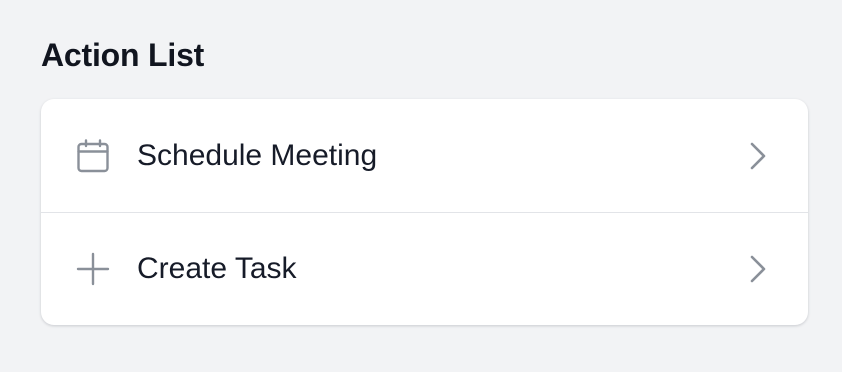 This screenshot has height=372, width=842. Describe the element at coordinates (123, 55) in the screenshot. I see `page-title: Action List` at that location.